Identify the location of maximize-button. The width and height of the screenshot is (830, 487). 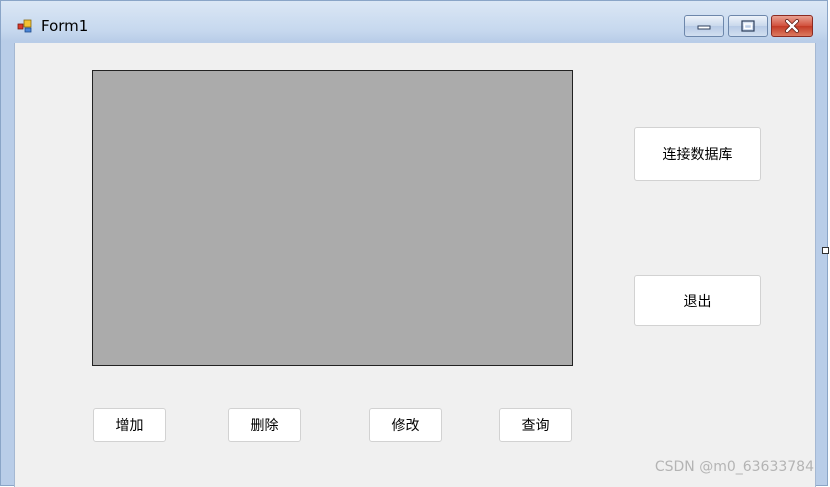
(748, 26).